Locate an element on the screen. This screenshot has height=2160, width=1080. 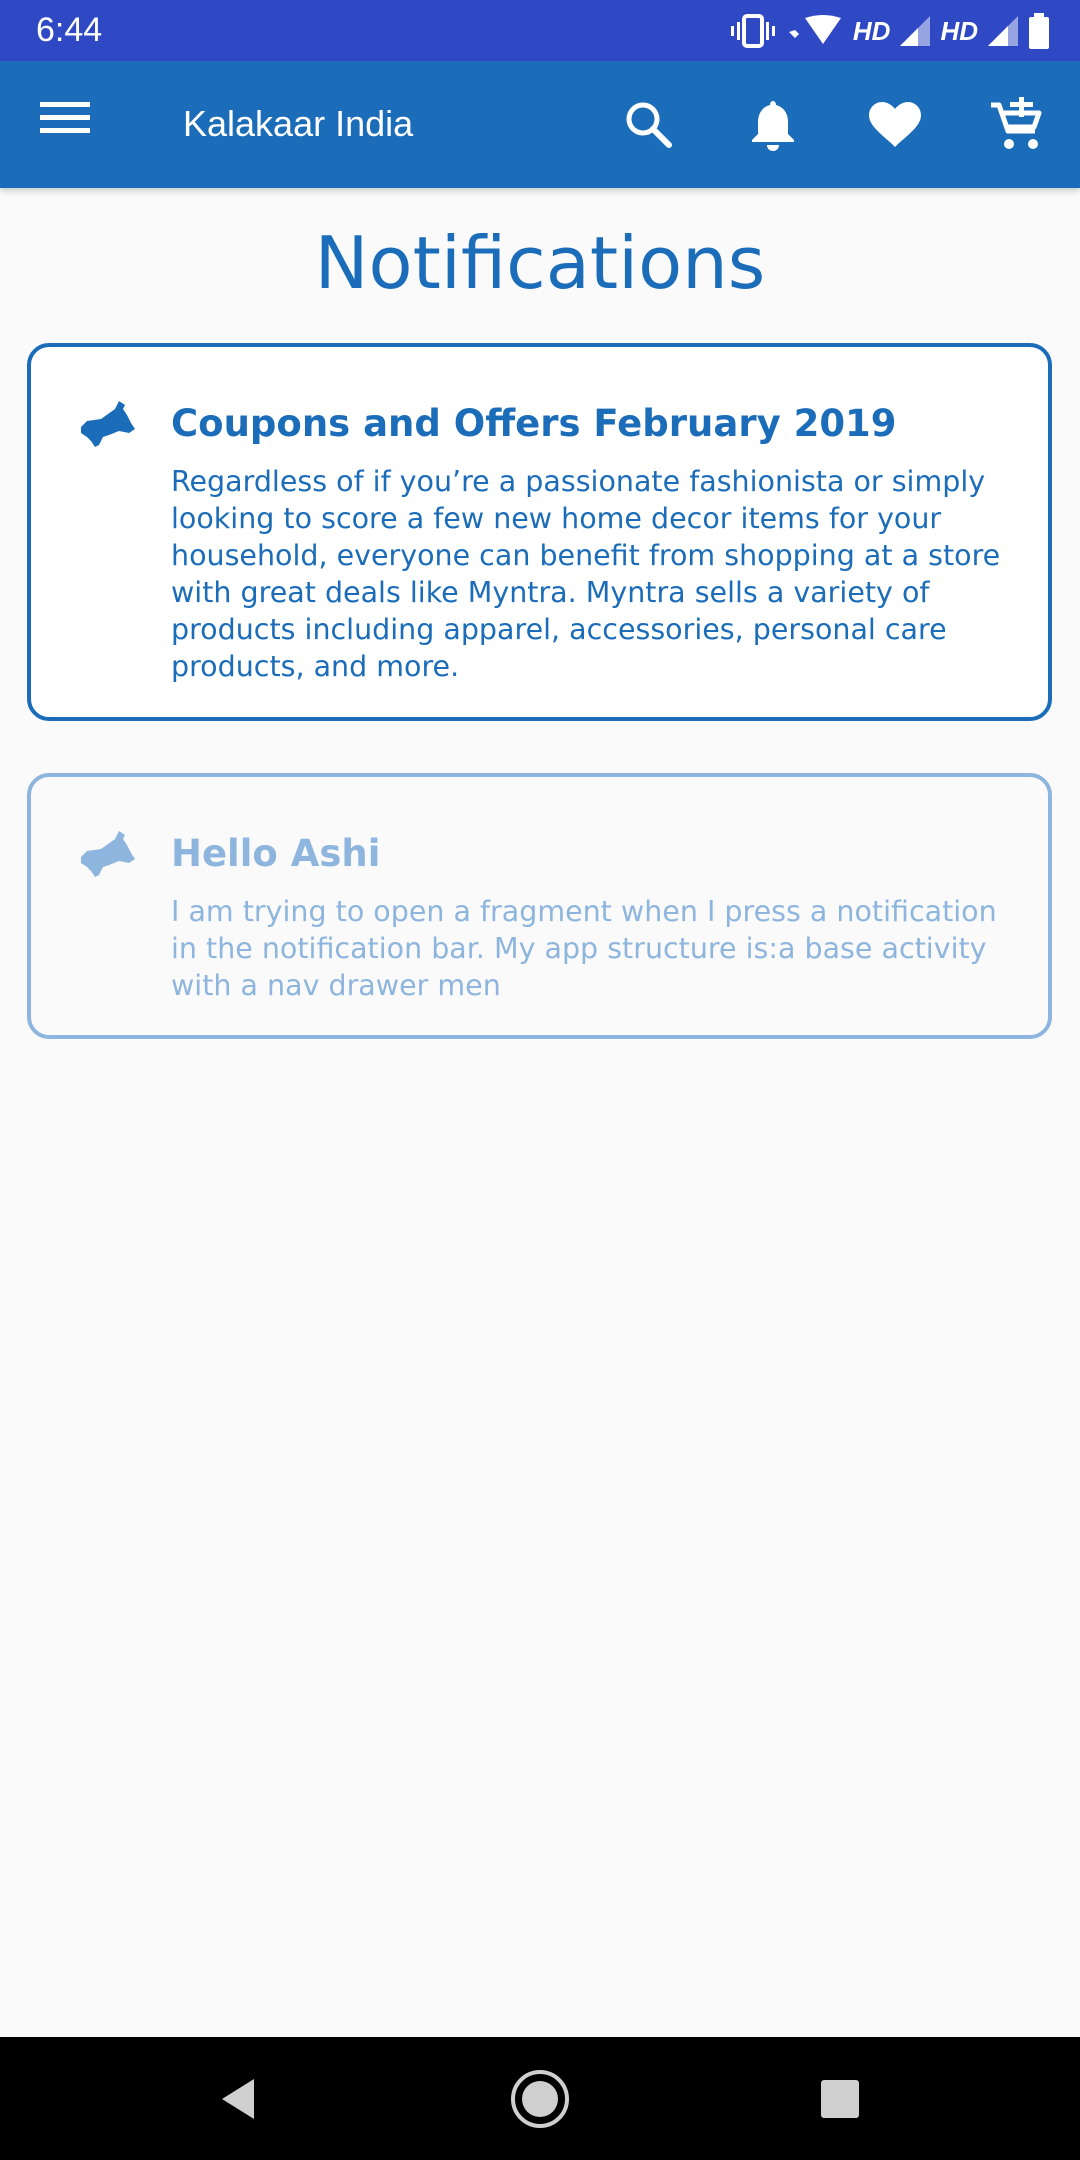
status-time: 6:44 is located at coordinates (69, 30).